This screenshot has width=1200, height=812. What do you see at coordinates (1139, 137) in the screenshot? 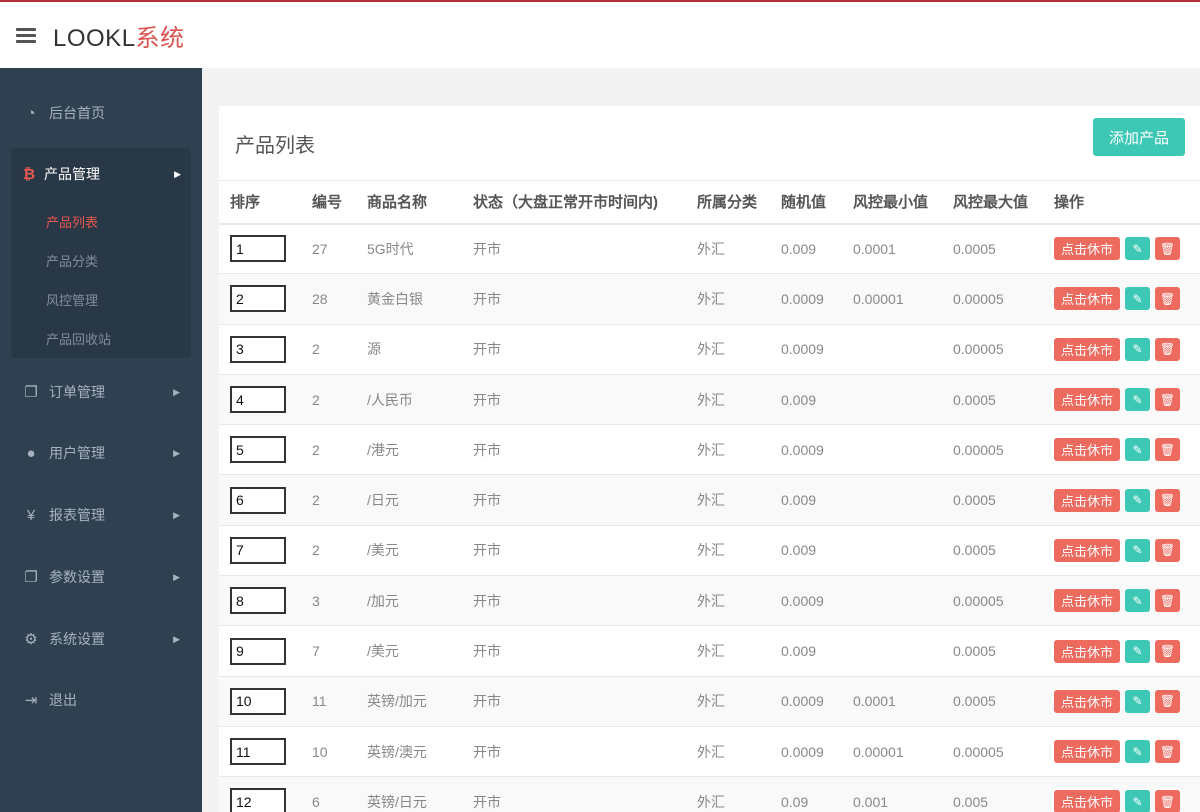
I see `add-product-button: 添加产品` at bounding box center [1139, 137].